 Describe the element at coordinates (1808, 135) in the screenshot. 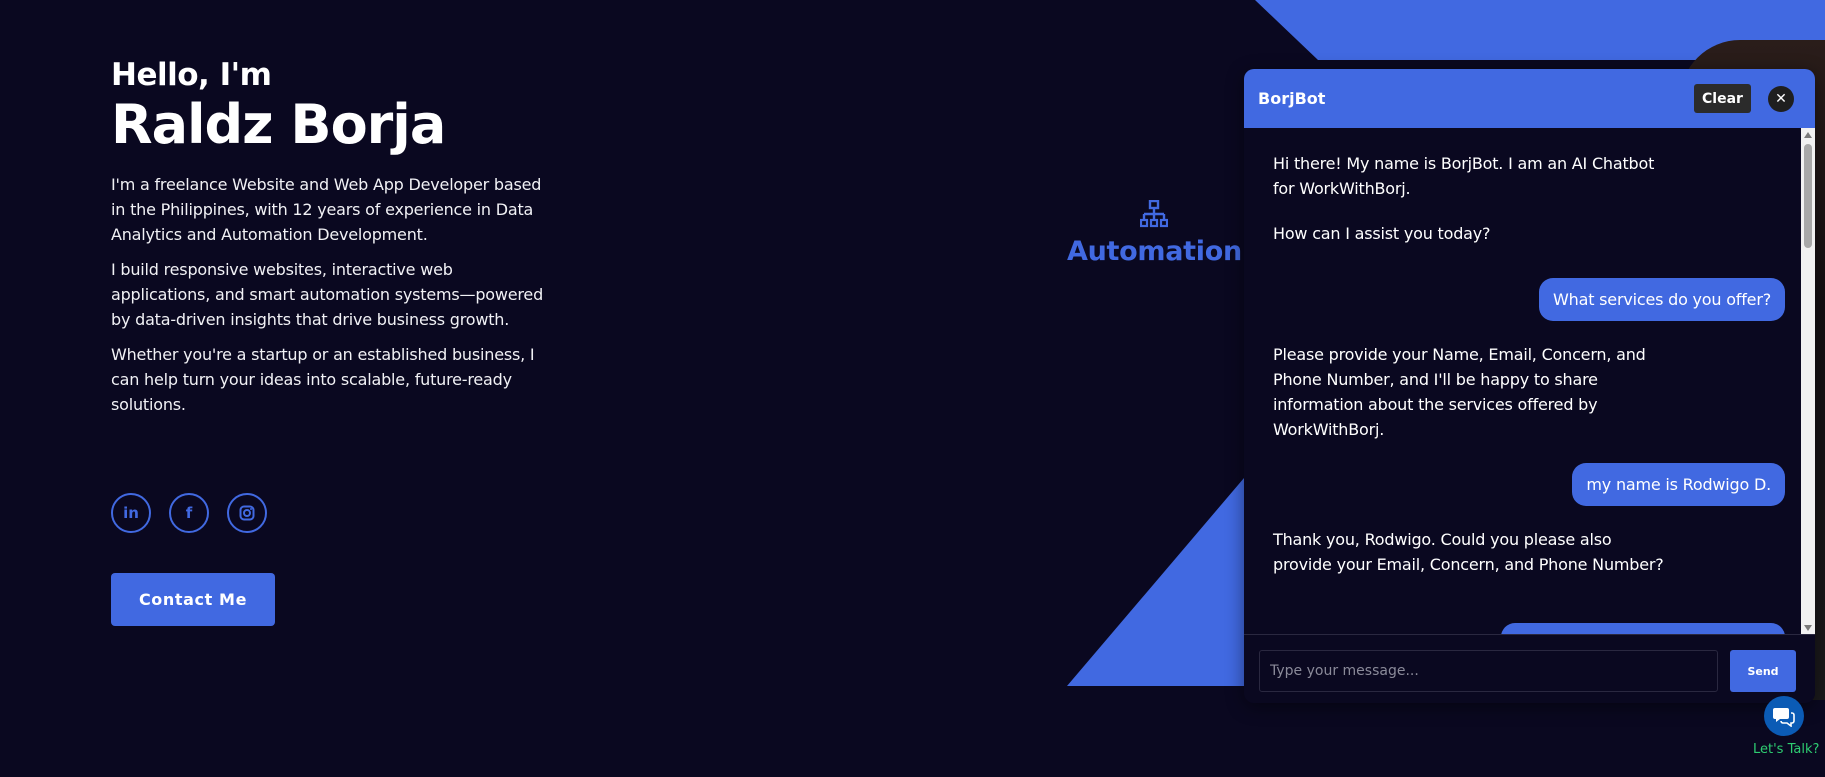

I see `scroll-up-arrow-icon` at that location.